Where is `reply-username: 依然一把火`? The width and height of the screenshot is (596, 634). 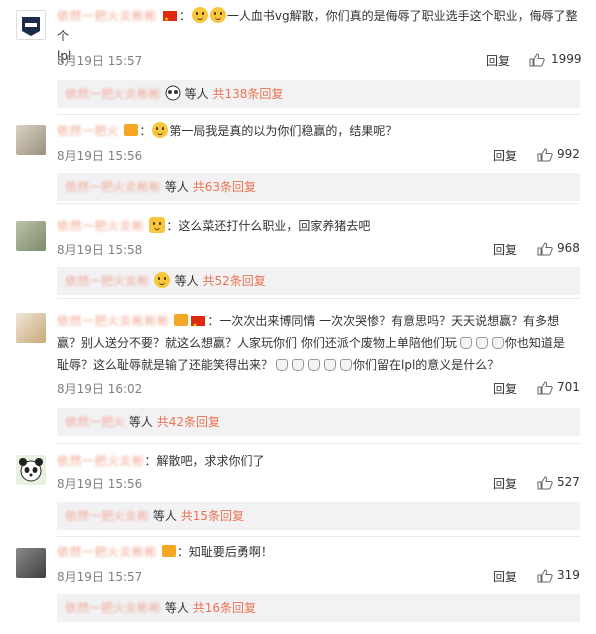 reply-username: 依然一把火 is located at coordinates (95, 422).